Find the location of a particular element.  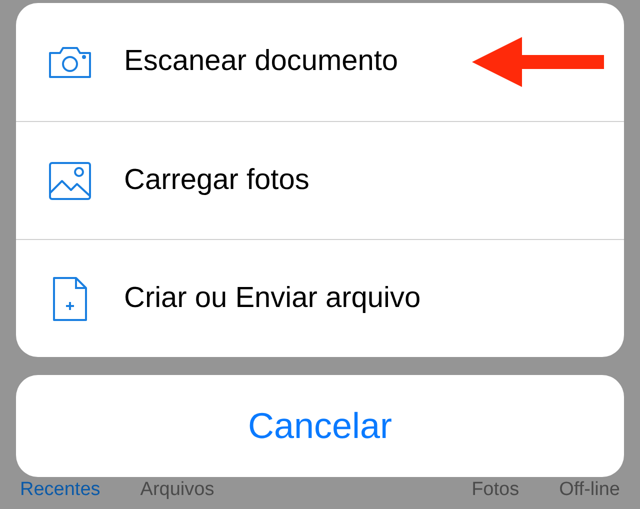

tab-bar-item: Arquivos is located at coordinates (177, 490).